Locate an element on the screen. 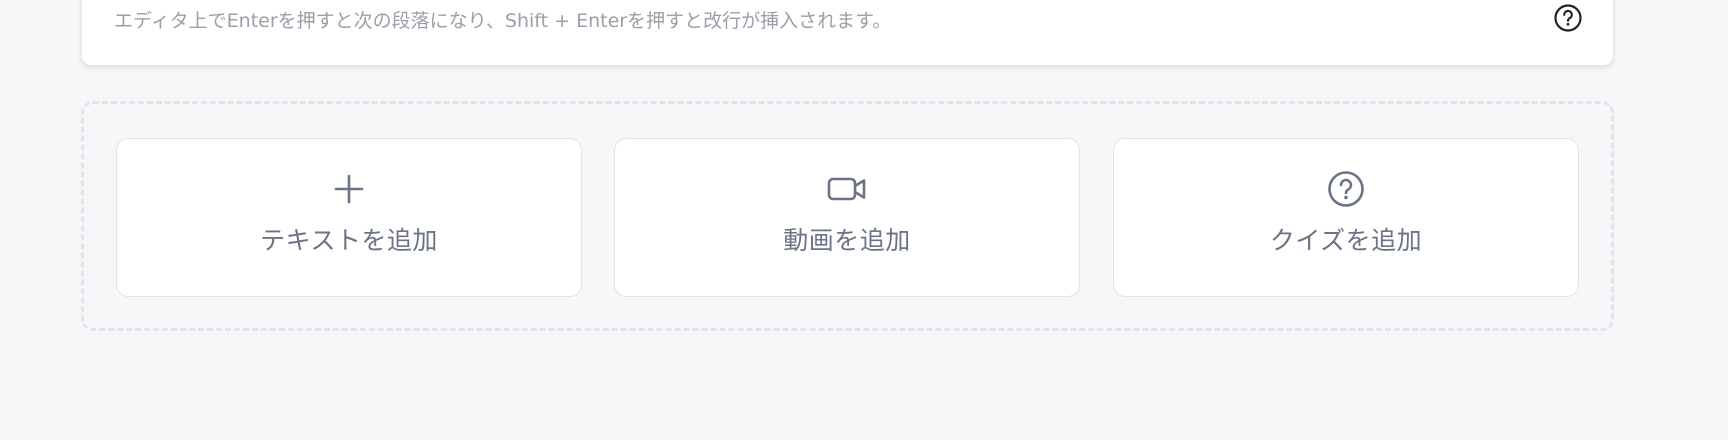 The image size is (1728, 440). video-camera-icon is located at coordinates (846, 189).